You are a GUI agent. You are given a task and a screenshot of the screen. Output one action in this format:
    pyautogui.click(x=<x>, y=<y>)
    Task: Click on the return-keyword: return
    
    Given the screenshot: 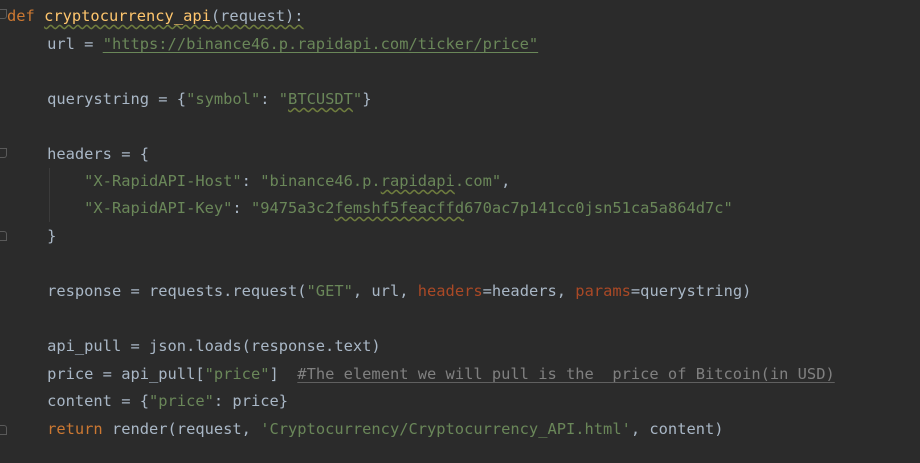 What is the action you would take?
    pyautogui.click(x=75, y=429)
    